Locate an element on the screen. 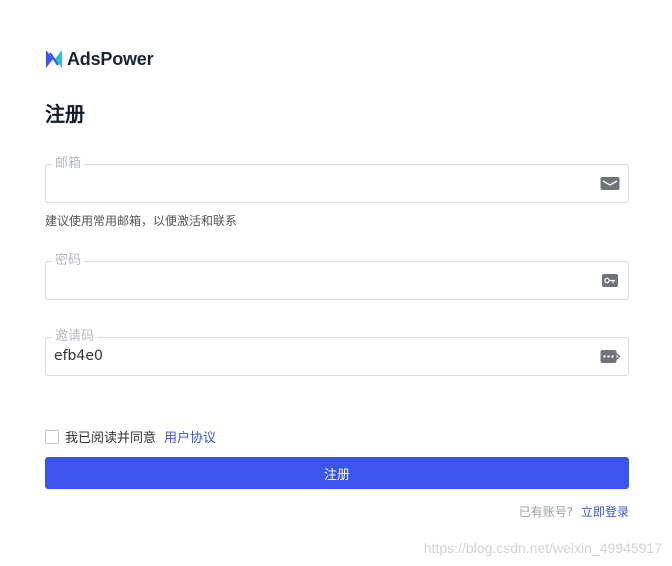  watermark: https://blog.csdn.net/weixin_49945917 is located at coordinates (542, 548).